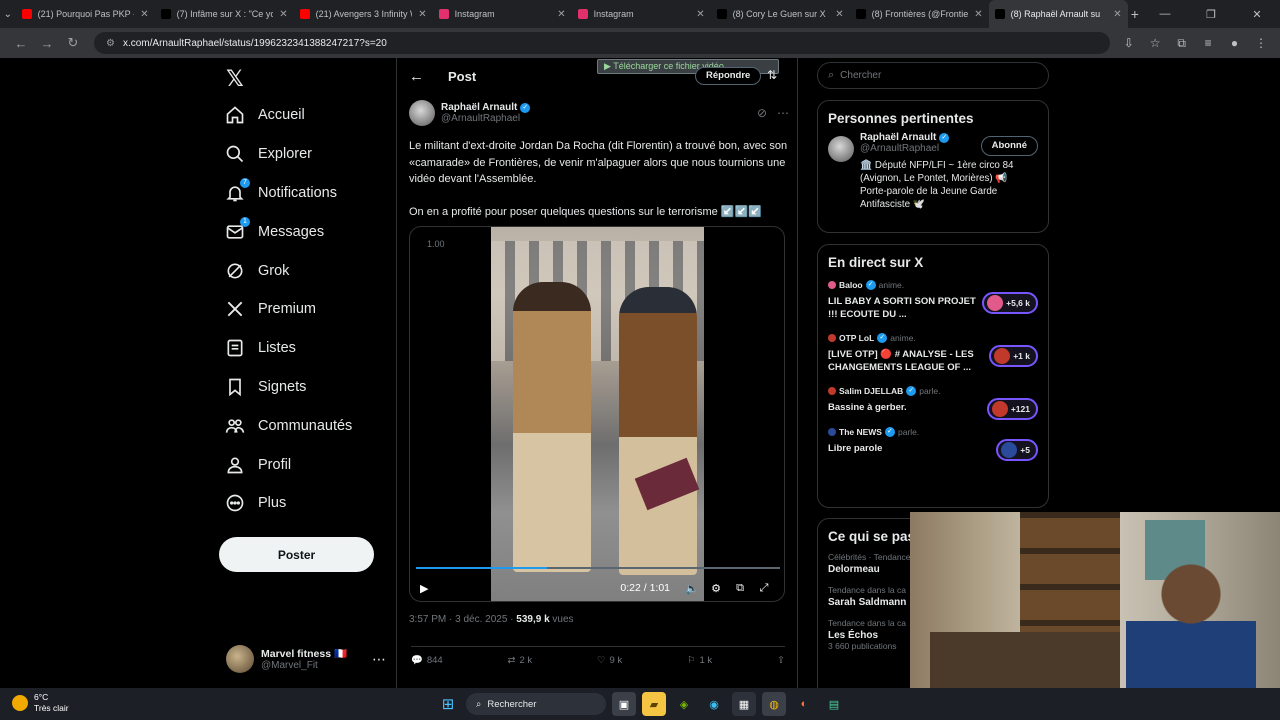 The height and width of the screenshot is (720, 1280). I want to click on back-icon: ←, so click(21, 43).